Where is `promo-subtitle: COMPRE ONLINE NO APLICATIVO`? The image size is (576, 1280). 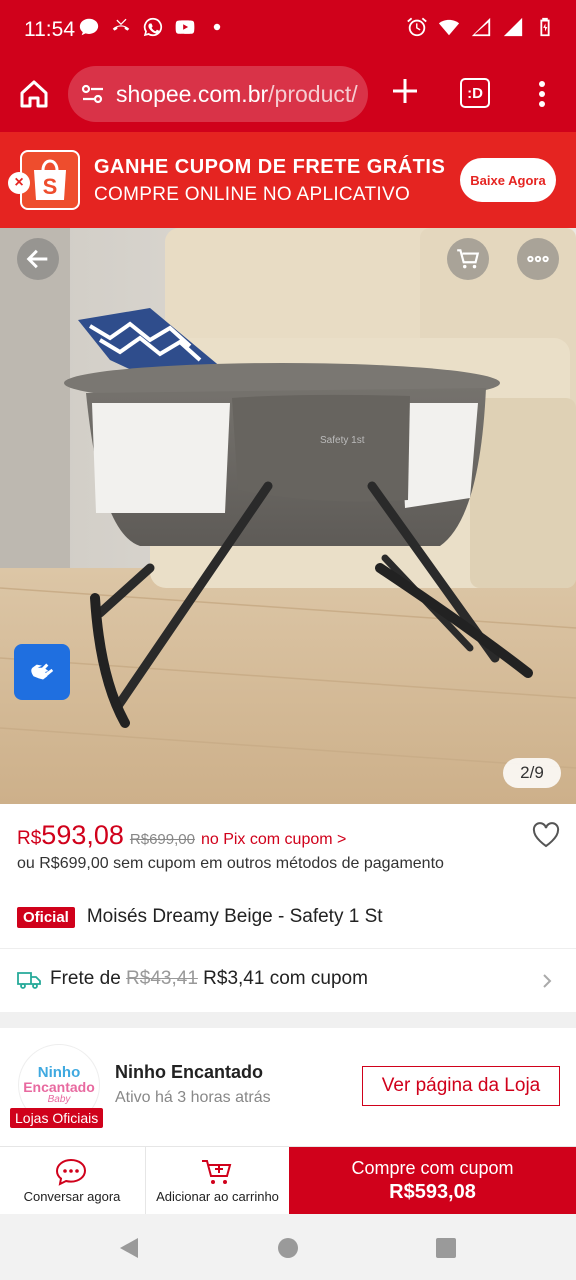 promo-subtitle: COMPRE ONLINE NO APLICATIVO is located at coordinates (252, 194).